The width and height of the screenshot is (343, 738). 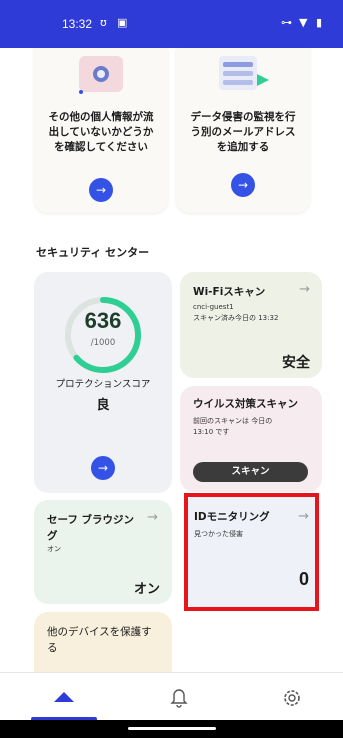 I want to click on protection-score-label: プロテクションスコア, so click(x=103, y=384).